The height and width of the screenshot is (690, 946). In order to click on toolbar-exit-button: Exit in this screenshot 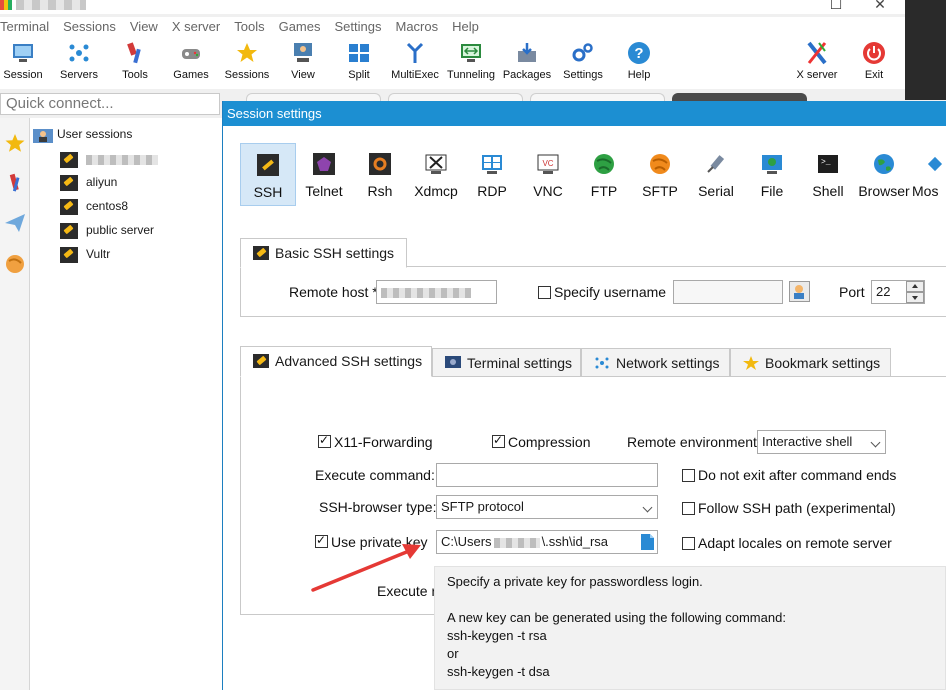, I will do `click(874, 59)`.